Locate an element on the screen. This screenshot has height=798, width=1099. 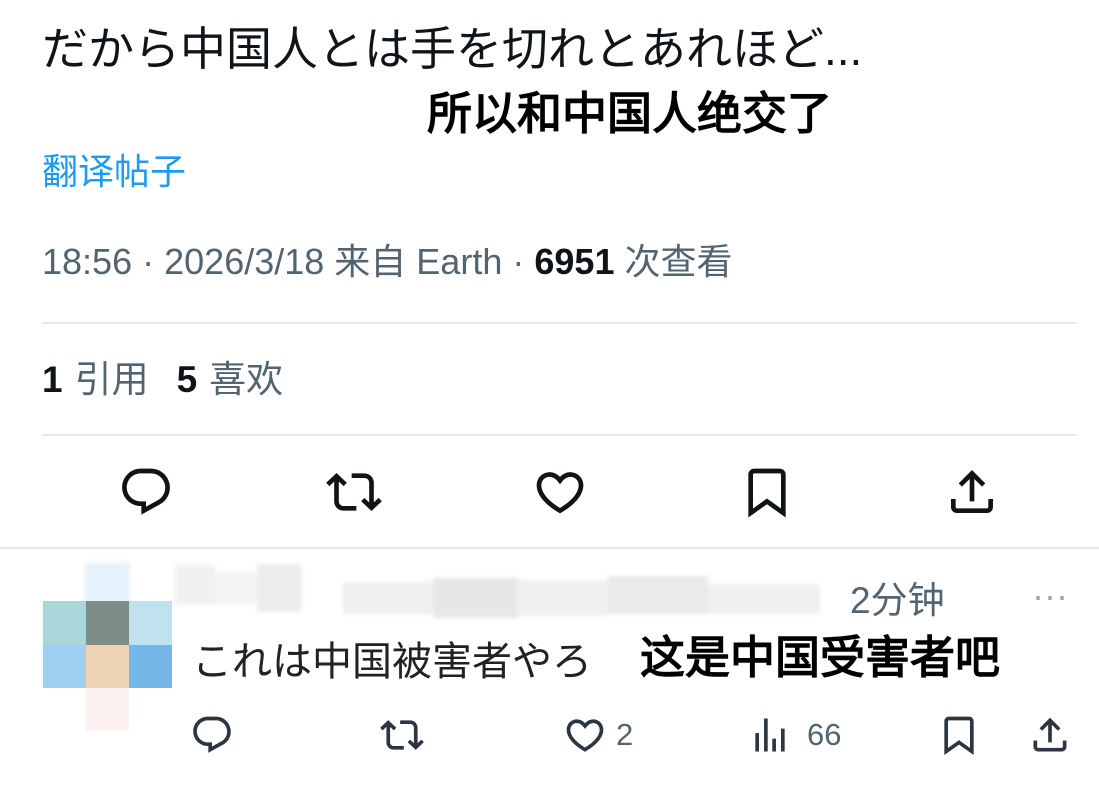
like-button is located at coordinates (560, 492).